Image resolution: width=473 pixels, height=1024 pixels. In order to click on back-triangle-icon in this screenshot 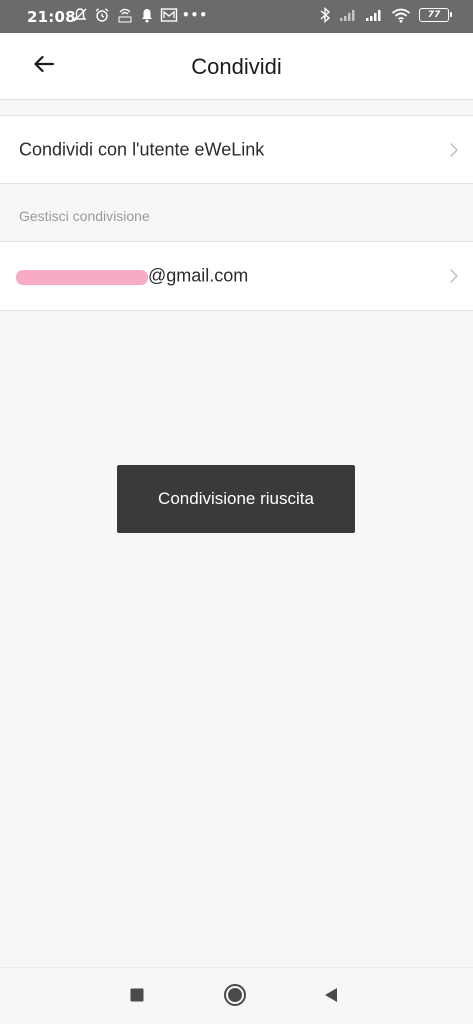, I will do `click(331, 997)`.